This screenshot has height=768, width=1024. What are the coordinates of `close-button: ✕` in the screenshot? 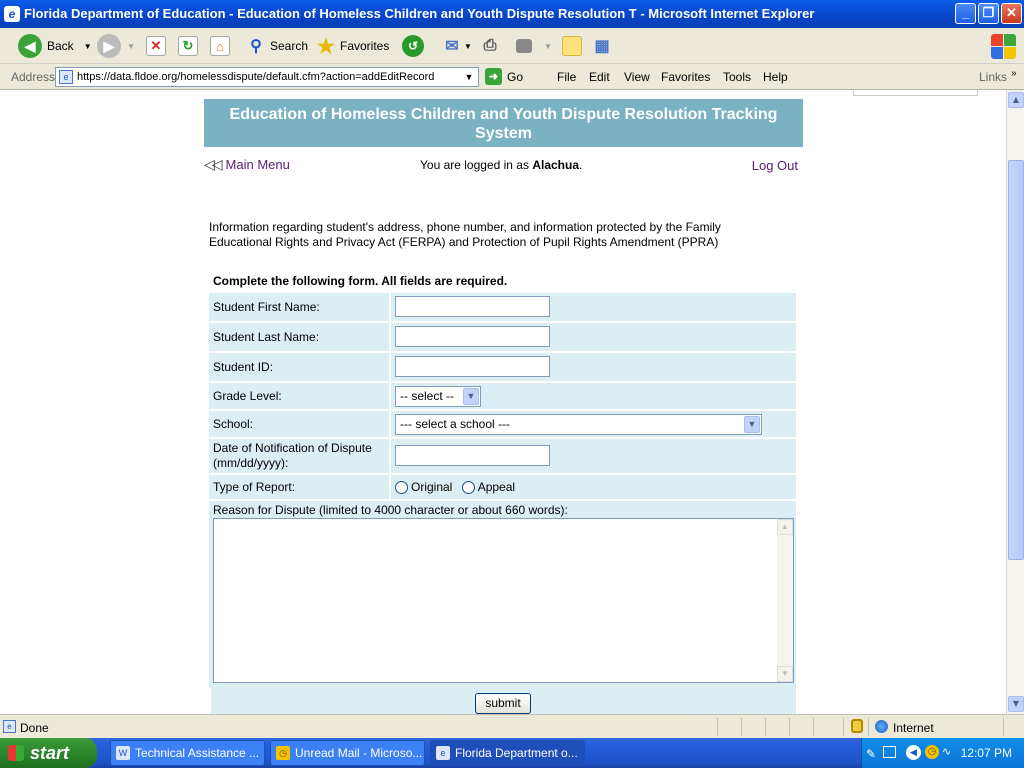 It's located at (1011, 13).